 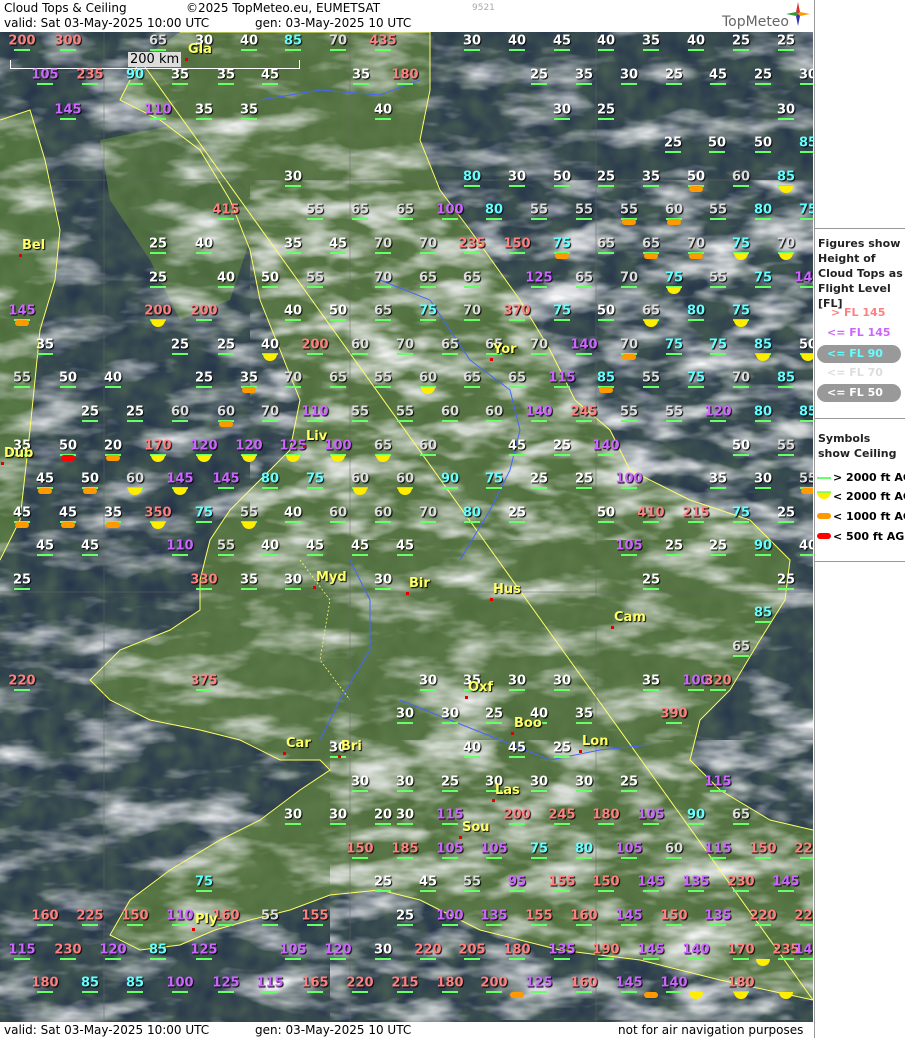 I want to click on city-label: Boo, so click(x=528, y=723).